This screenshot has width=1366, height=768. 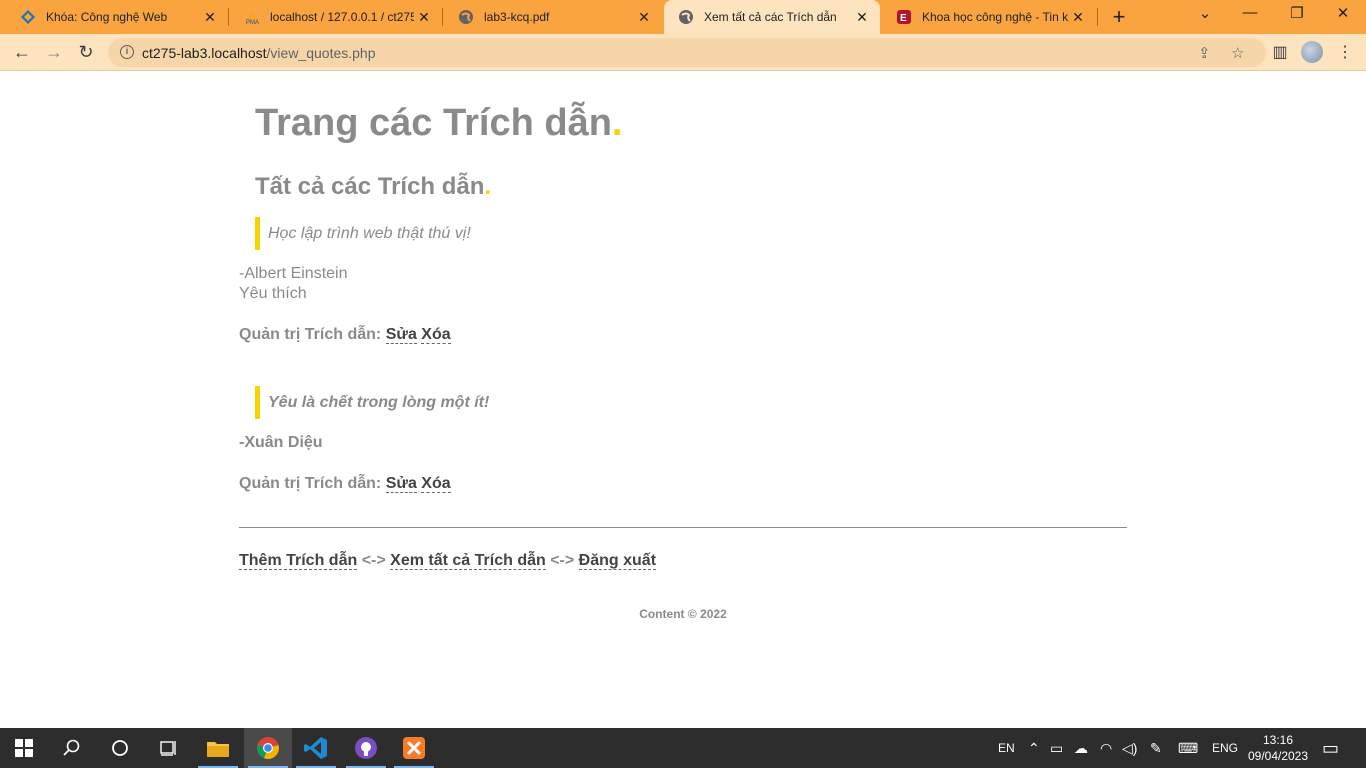 I want to click on news-icon: E, so click(x=904, y=17).